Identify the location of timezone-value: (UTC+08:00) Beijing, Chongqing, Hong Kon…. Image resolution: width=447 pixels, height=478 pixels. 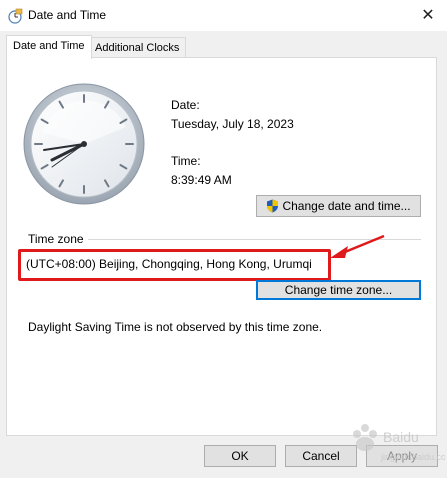
(169, 264).